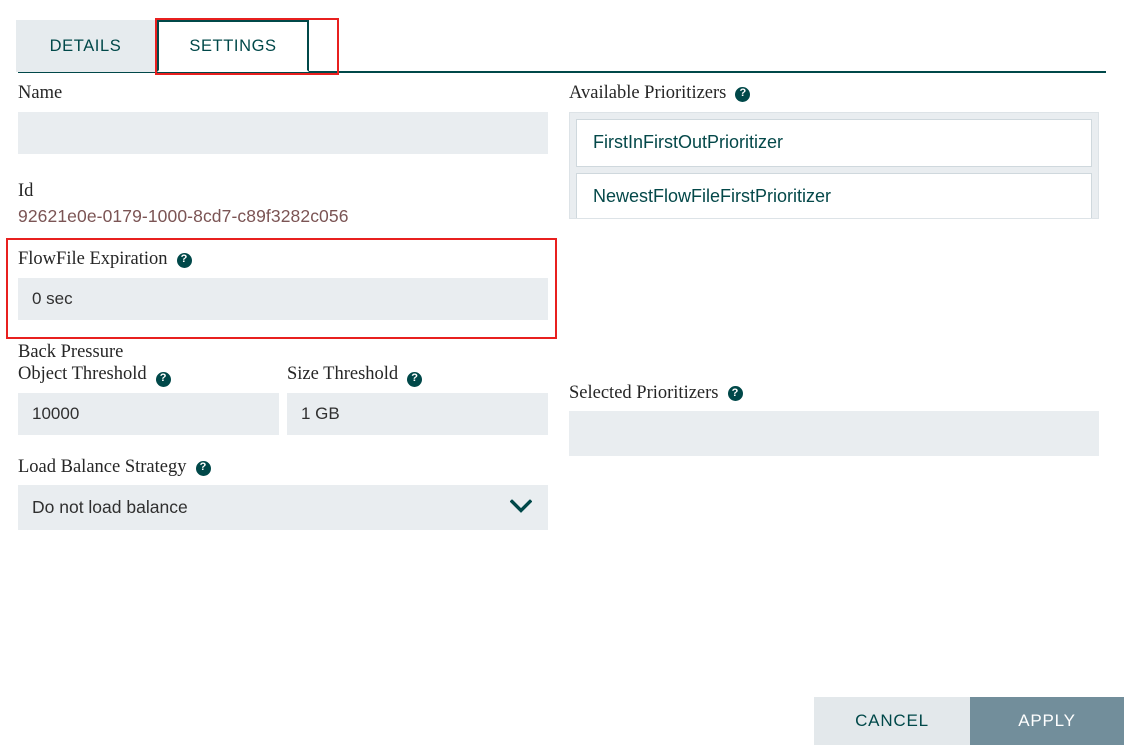 The width and height of the screenshot is (1124, 745). What do you see at coordinates (688, 142) in the screenshot?
I see `prioritizer-label: FirstInFirstOutPrioritizer` at bounding box center [688, 142].